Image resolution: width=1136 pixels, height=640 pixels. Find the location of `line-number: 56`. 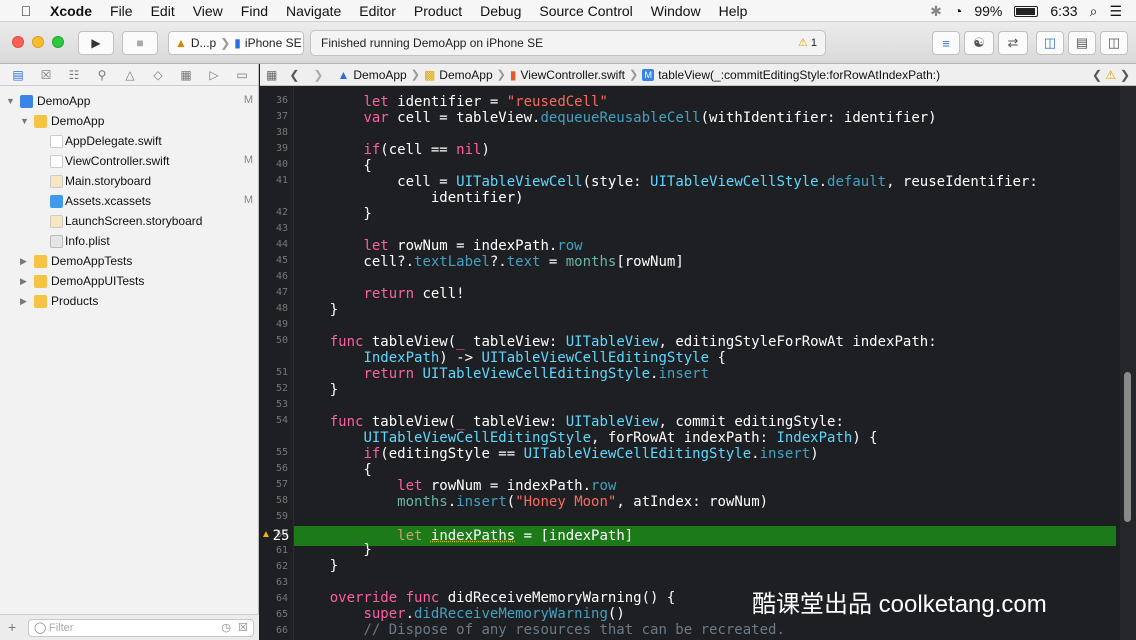

line-number: 56 is located at coordinates (281, 468).